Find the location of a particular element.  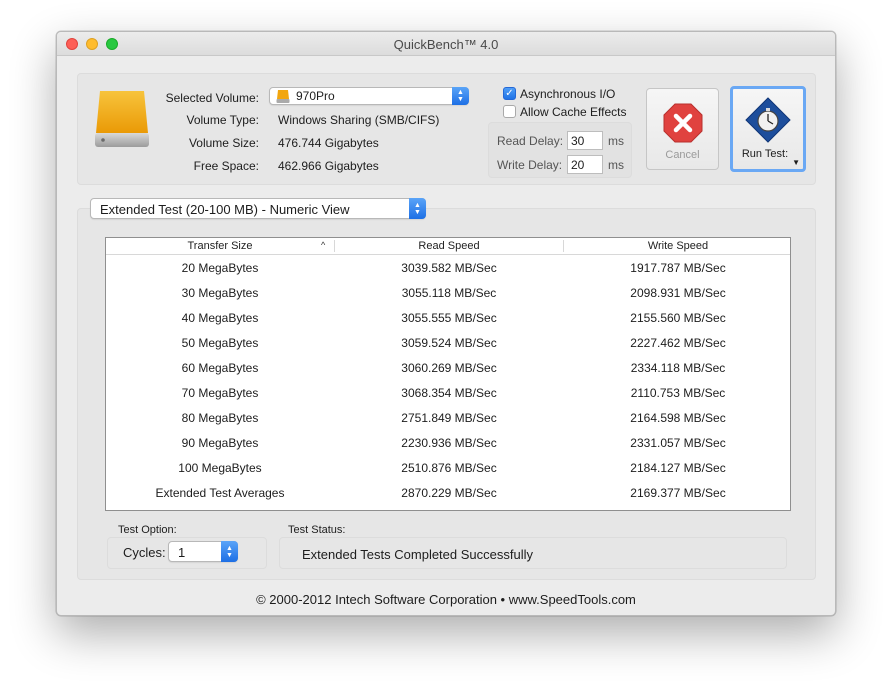

cell-write-speed: 2164.598 MB/Sec is located at coordinates (678, 418).